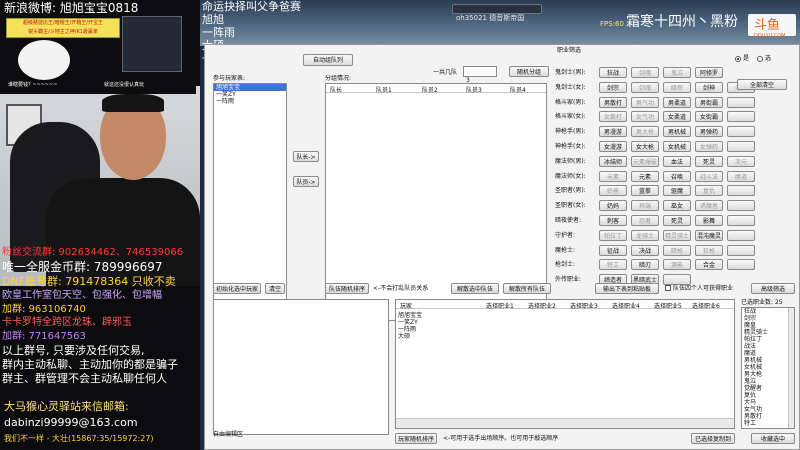 The image size is (800, 450). Describe the element at coordinates (713, 438) in the screenshot. I see `copy-selected-button: 已选择复制到` at that location.